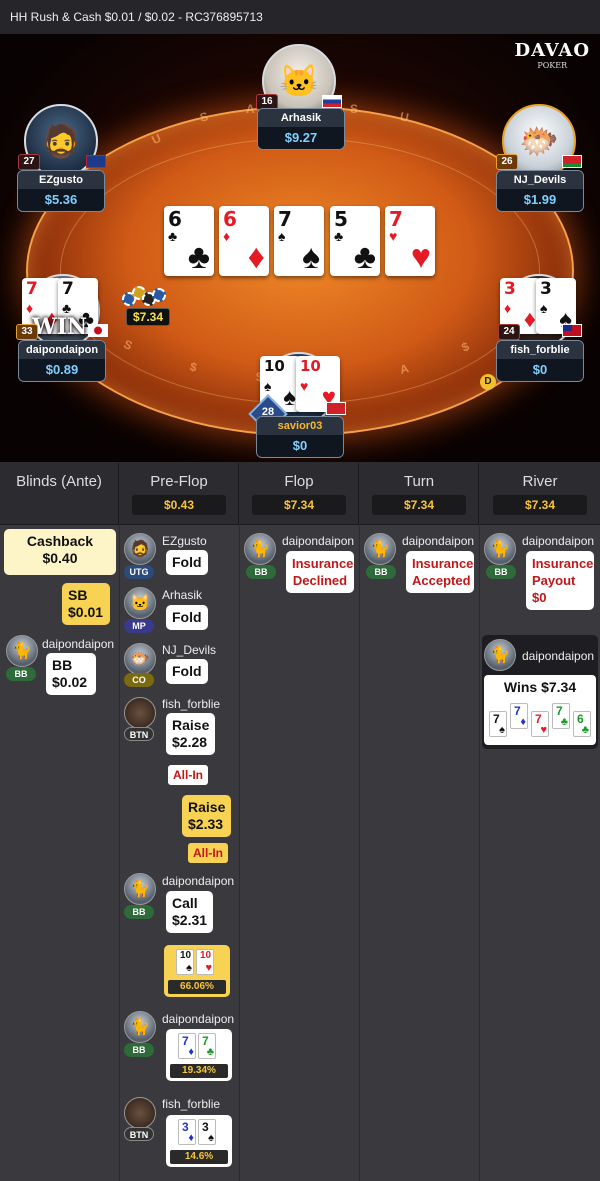 This screenshot has width=600, height=1181. Describe the element at coordinates (355, 241) in the screenshot. I see `board-card: 5 ♣ ♣` at that location.